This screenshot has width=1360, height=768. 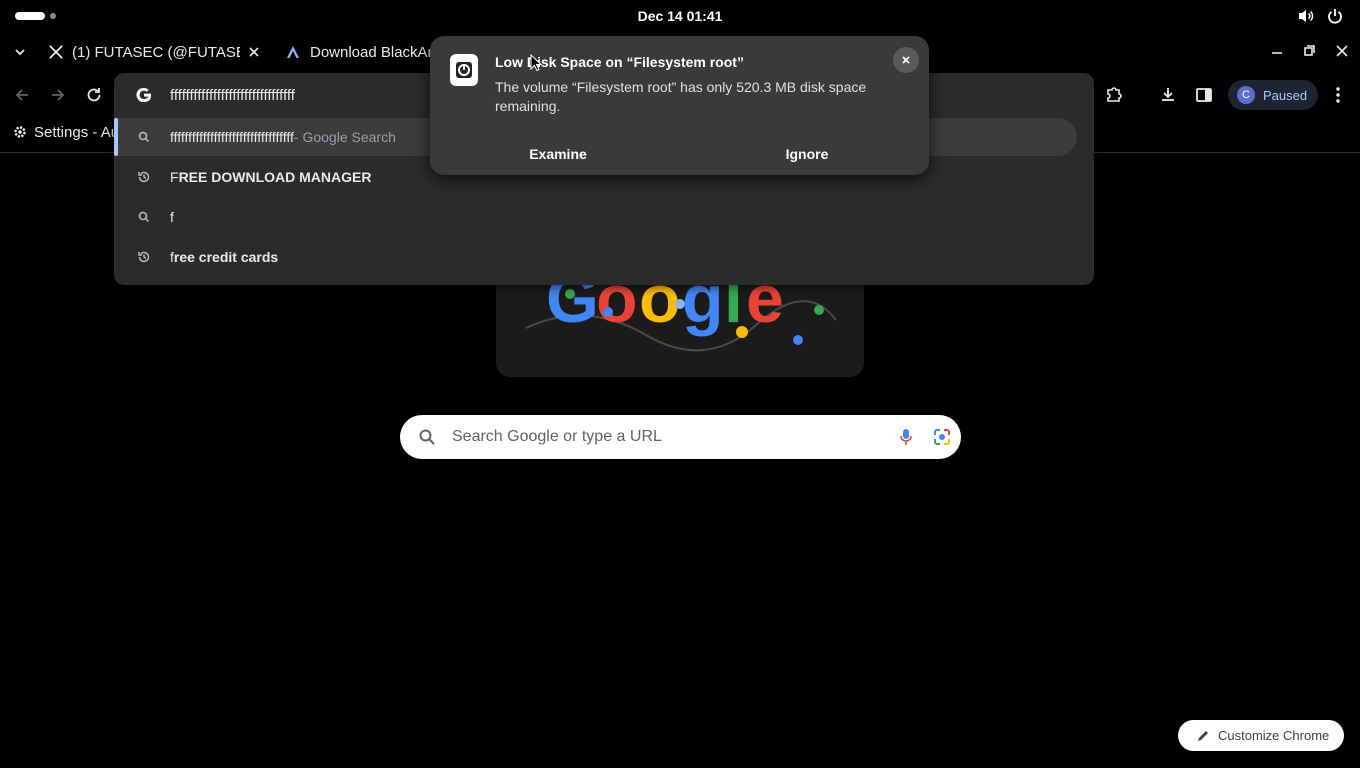 I want to click on back-icon, so click(x=22, y=95).